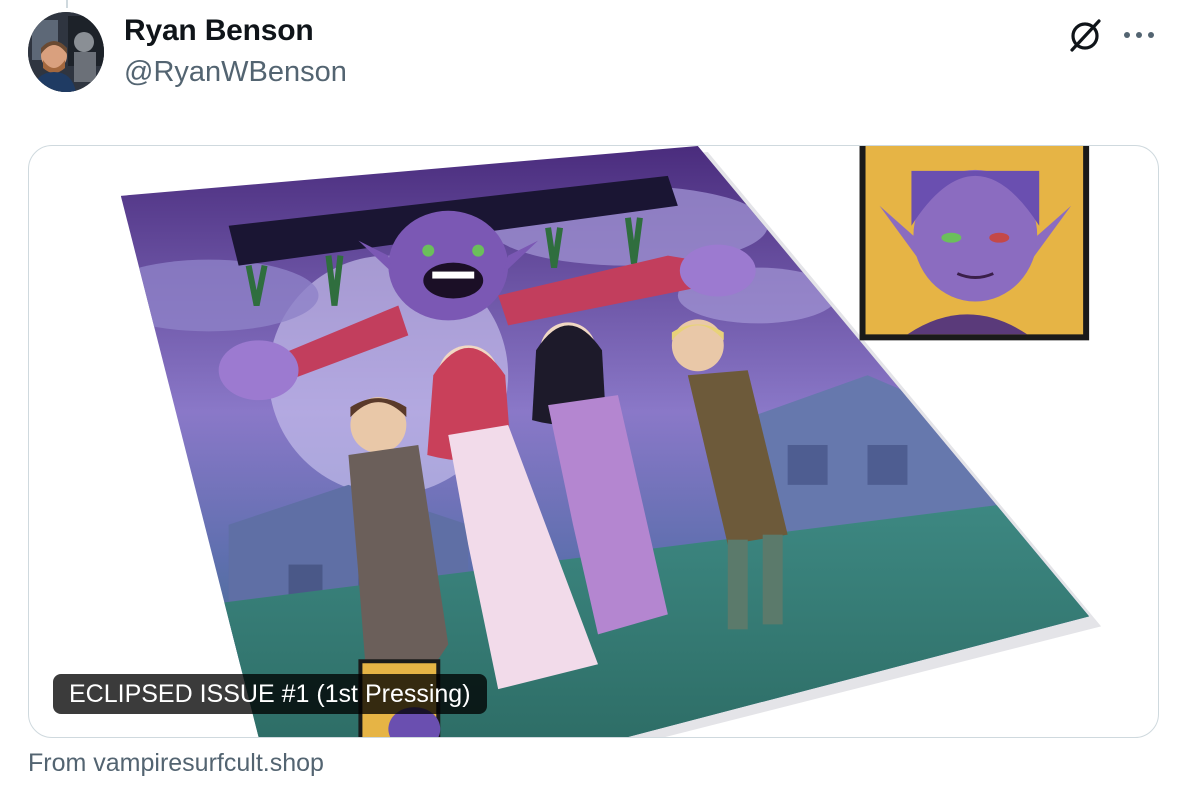 The image size is (1196, 796). Describe the element at coordinates (235, 72) in the screenshot. I see `author-handle: @RyanWBenson` at that location.